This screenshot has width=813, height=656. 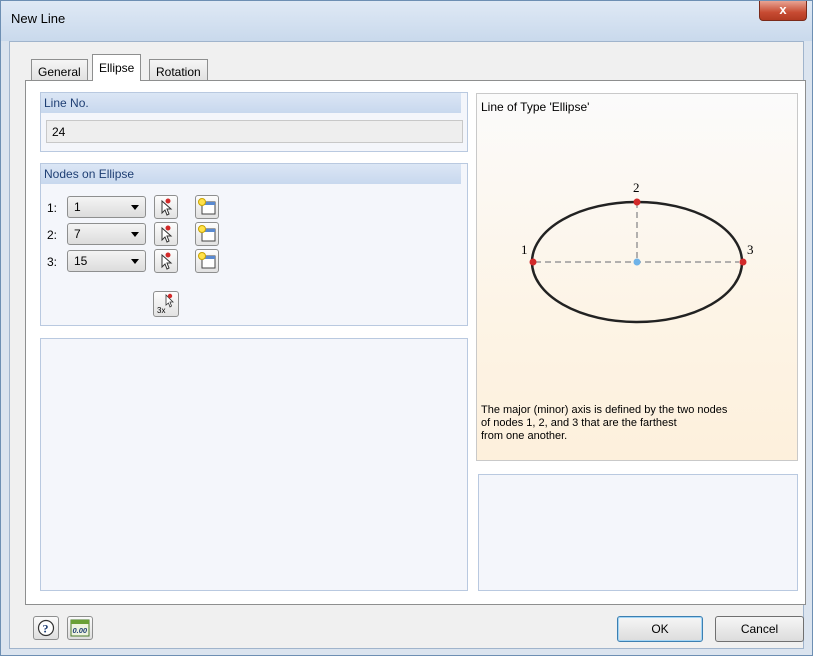 What do you see at coordinates (251, 174) in the screenshot?
I see `nodes-header: Nodes on Ellipse` at bounding box center [251, 174].